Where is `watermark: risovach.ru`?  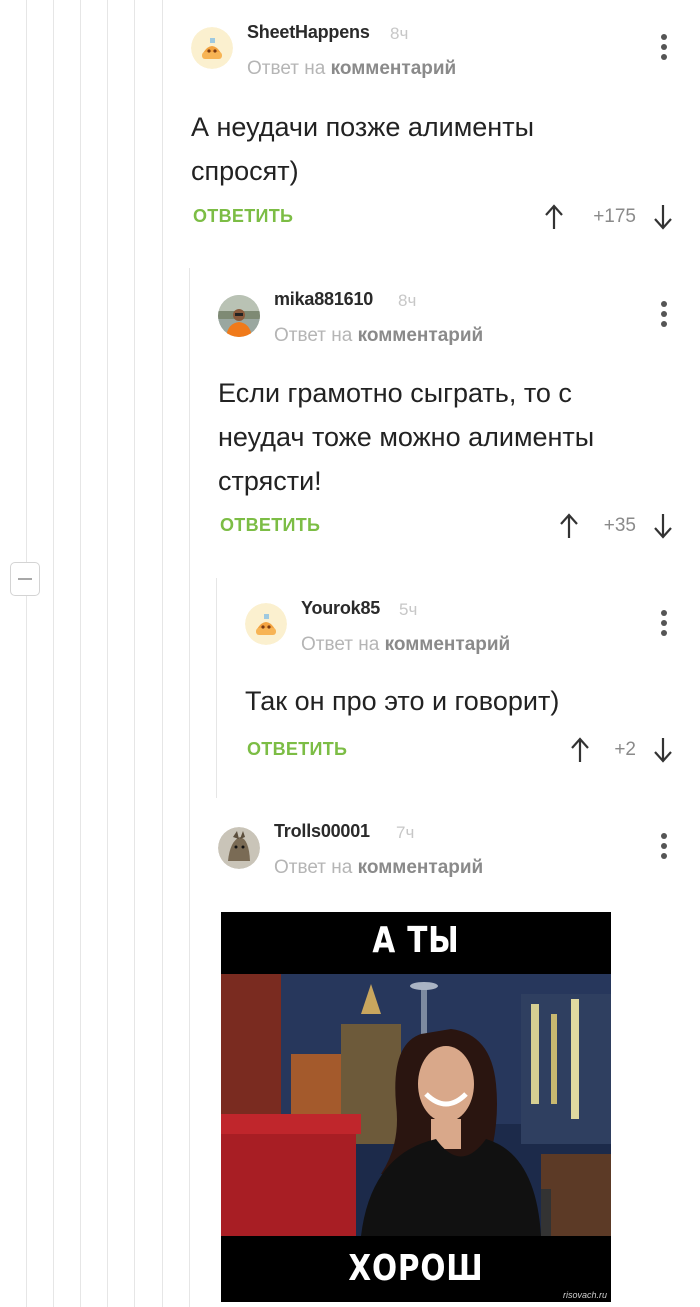 watermark: risovach.ru is located at coordinates (584, 1295).